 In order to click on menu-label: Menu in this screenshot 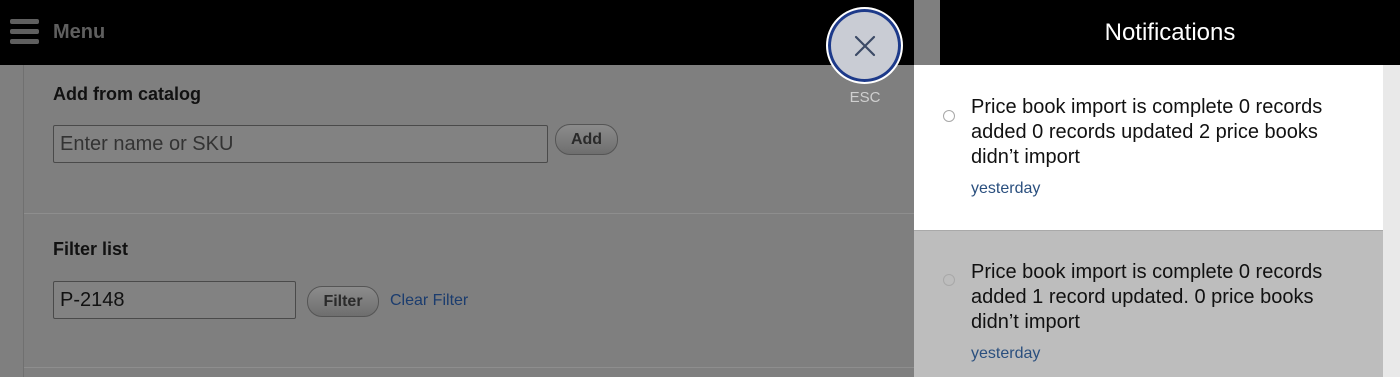, I will do `click(79, 31)`.